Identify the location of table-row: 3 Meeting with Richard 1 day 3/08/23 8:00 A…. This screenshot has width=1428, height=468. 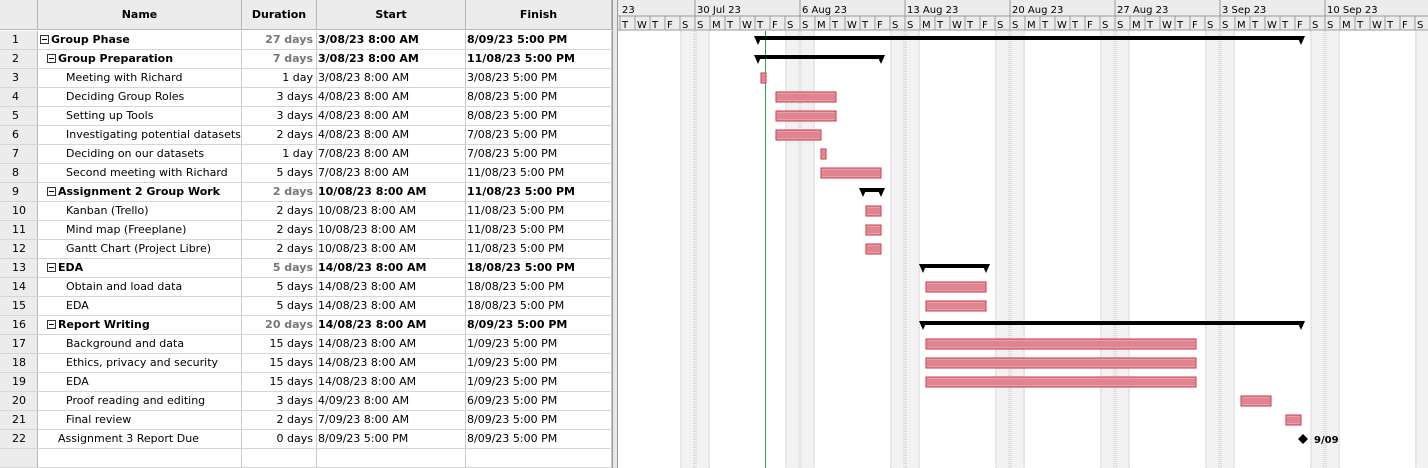
(306, 78).